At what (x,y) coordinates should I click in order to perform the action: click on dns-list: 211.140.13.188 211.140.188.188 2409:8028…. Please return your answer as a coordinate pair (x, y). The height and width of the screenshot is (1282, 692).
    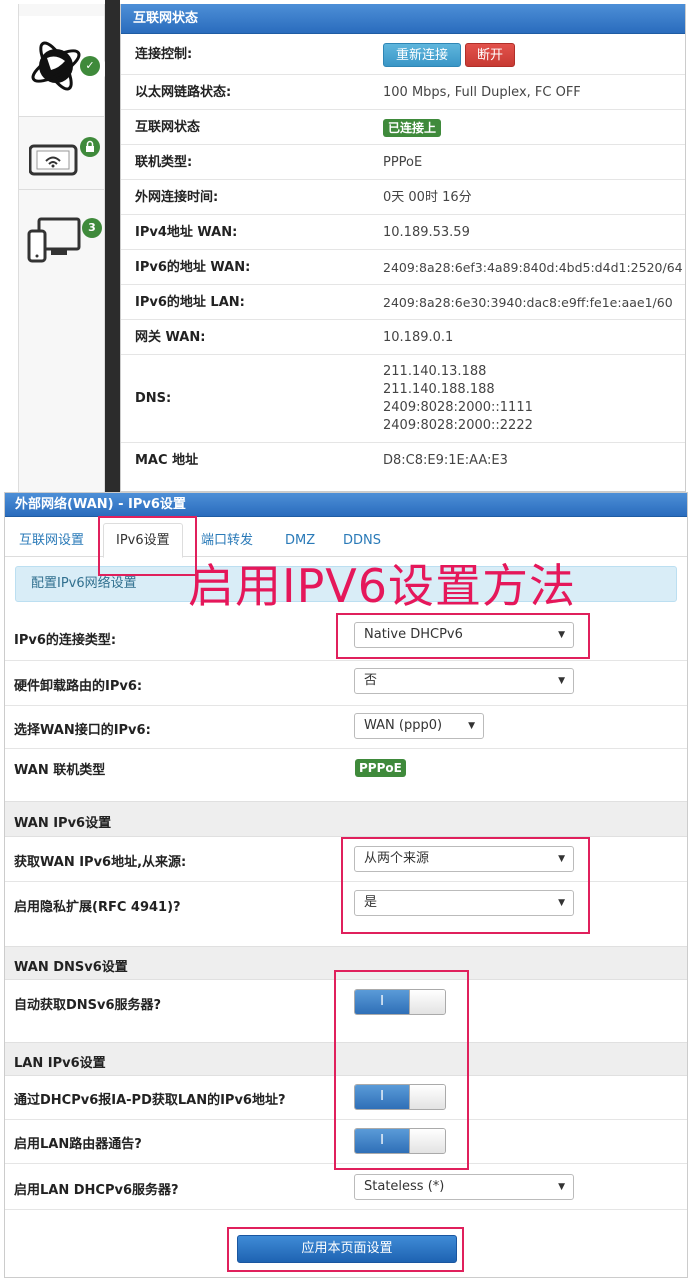
    Looking at the image, I should click on (458, 399).